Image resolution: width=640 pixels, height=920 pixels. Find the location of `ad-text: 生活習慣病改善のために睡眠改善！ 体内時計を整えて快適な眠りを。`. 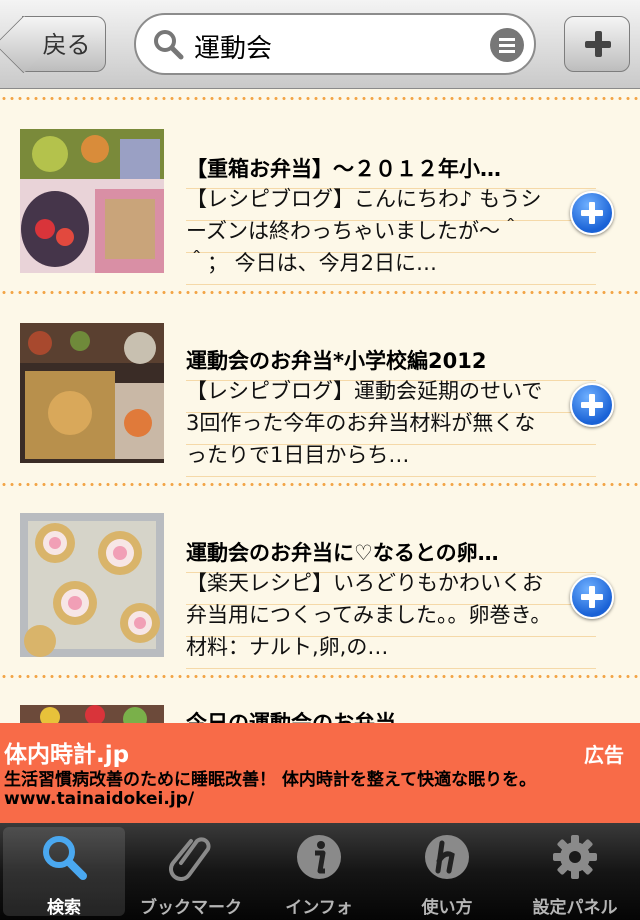

ad-text: 生活習慣病改善のために睡眠改善！ 体内時計を整えて快適な眠りを。 is located at coordinates (270, 780).